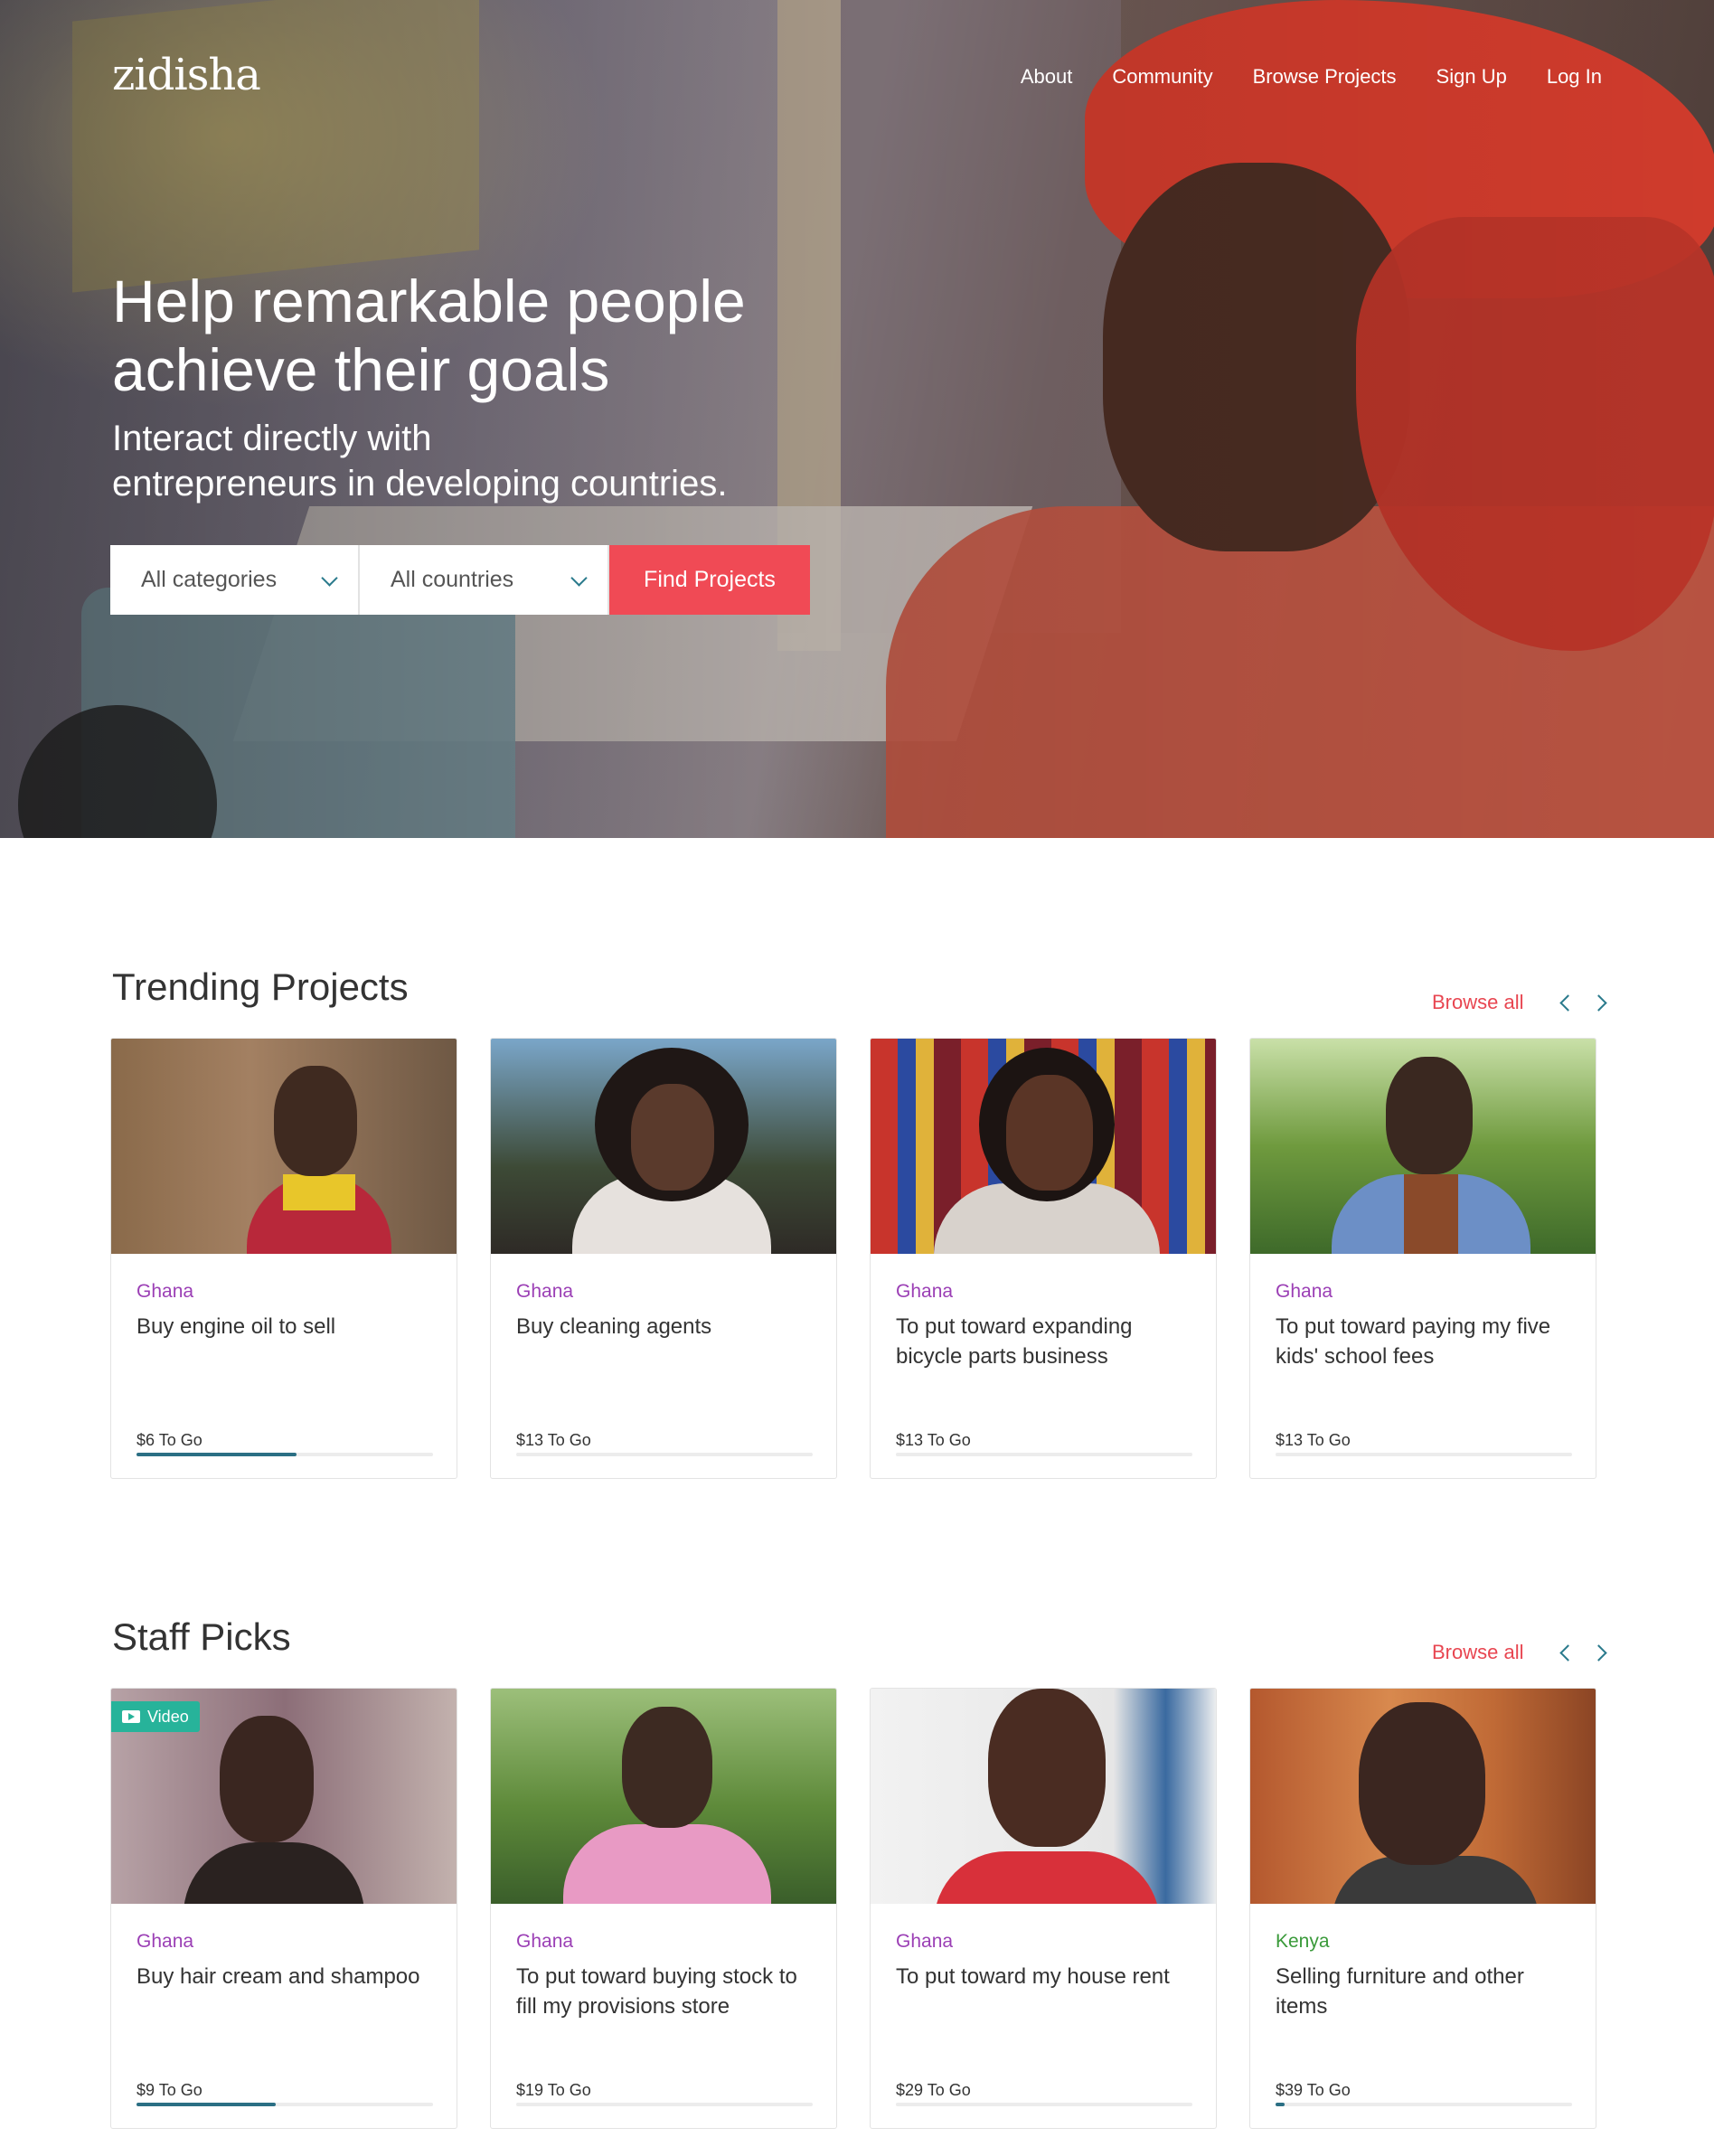 This screenshot has width=1714, height=2156. I want to click on category-select: All categories, so click(235, 580).